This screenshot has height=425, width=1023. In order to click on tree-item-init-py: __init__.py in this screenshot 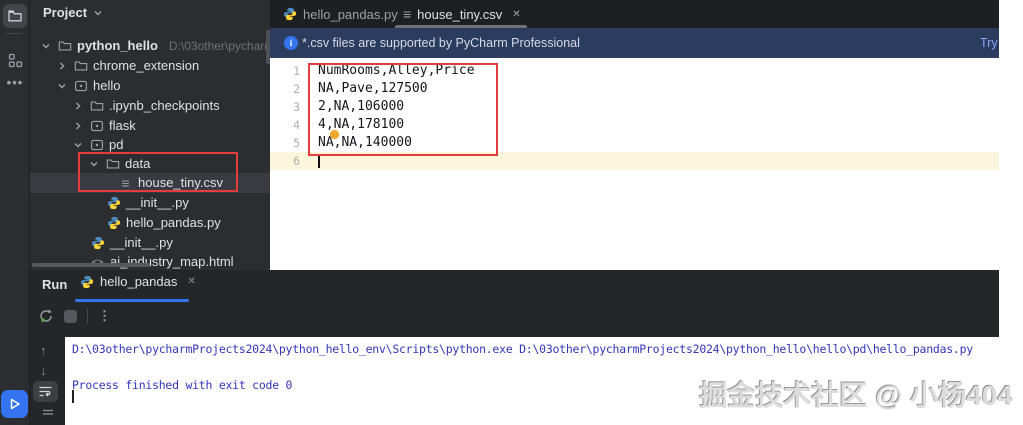, I will do `click(147, 203)`.